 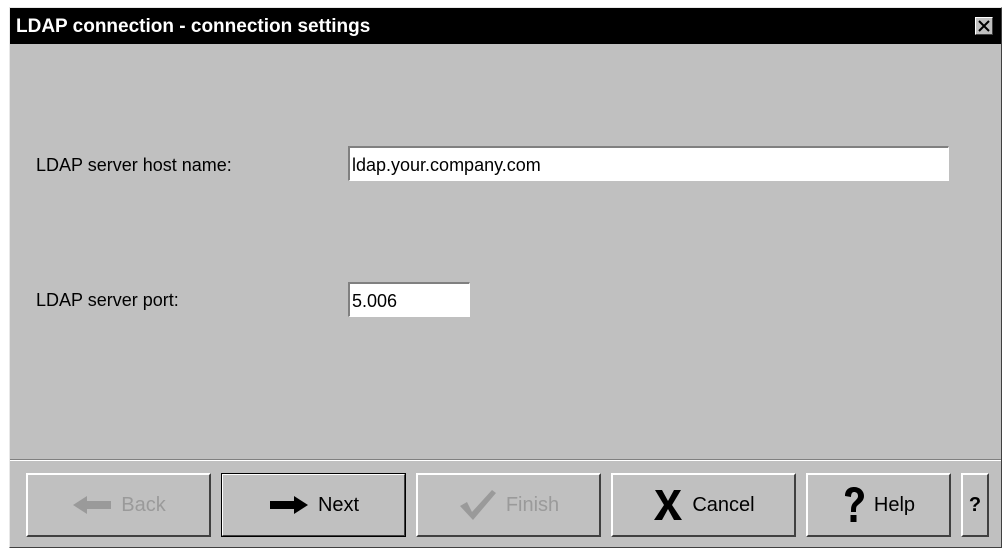 I want to click on whats-this-label: ?, so click(x=975, y=504).